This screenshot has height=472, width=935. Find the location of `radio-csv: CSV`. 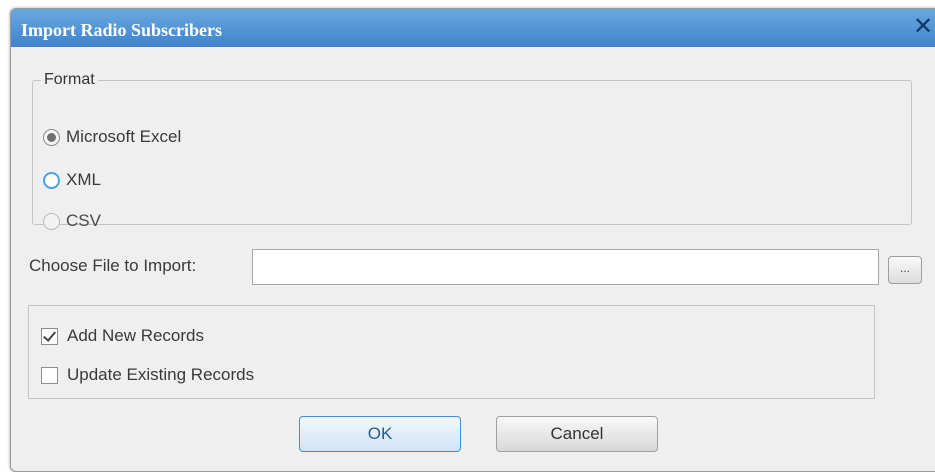

radio-csv: CSV is located at coordinates (72, 221).